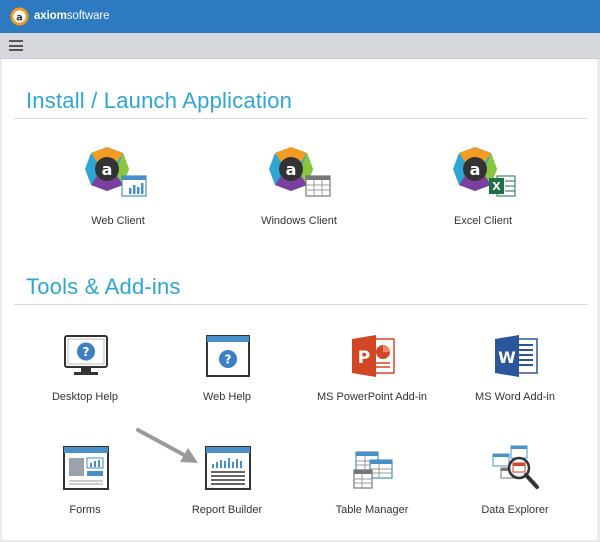 This screenshot has width=600, height=542. I want to click on top-bar: a axiomsoftware, so click(300, 16).